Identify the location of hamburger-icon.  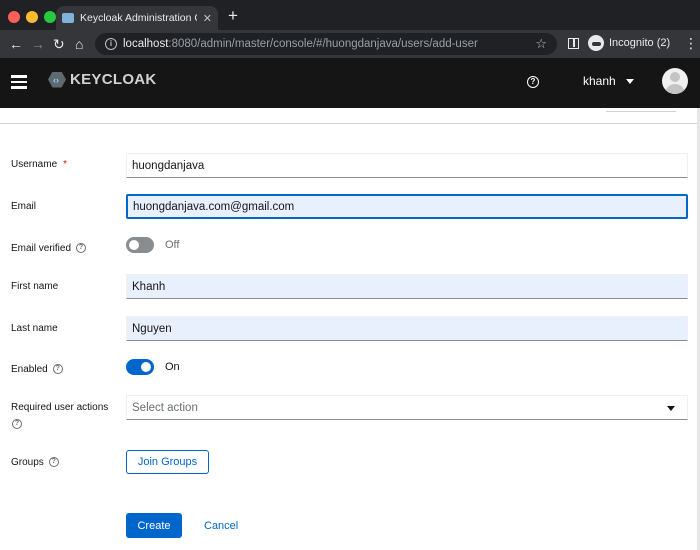
(19, 82).